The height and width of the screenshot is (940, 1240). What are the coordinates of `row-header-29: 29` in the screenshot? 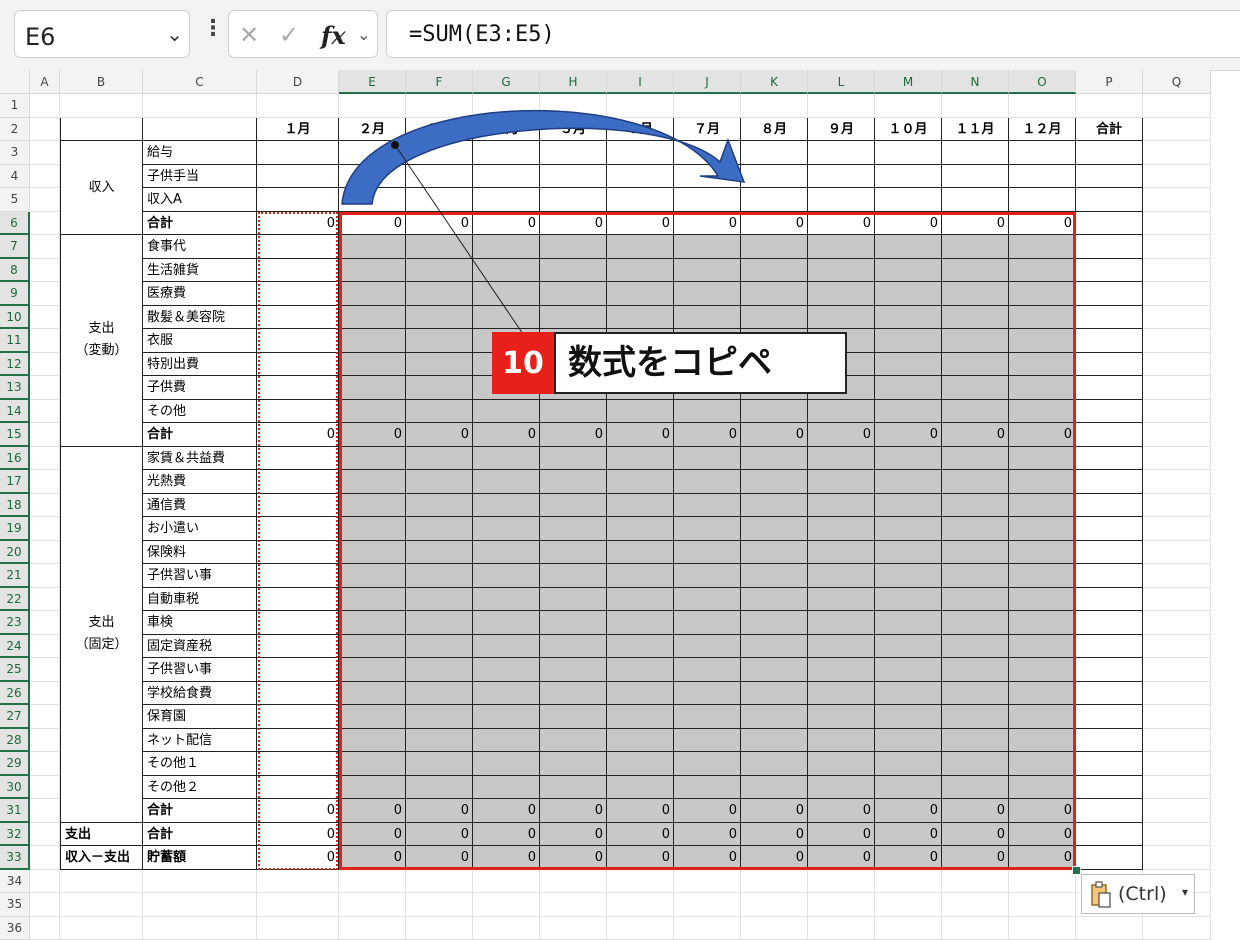 It's located at (15, 764).